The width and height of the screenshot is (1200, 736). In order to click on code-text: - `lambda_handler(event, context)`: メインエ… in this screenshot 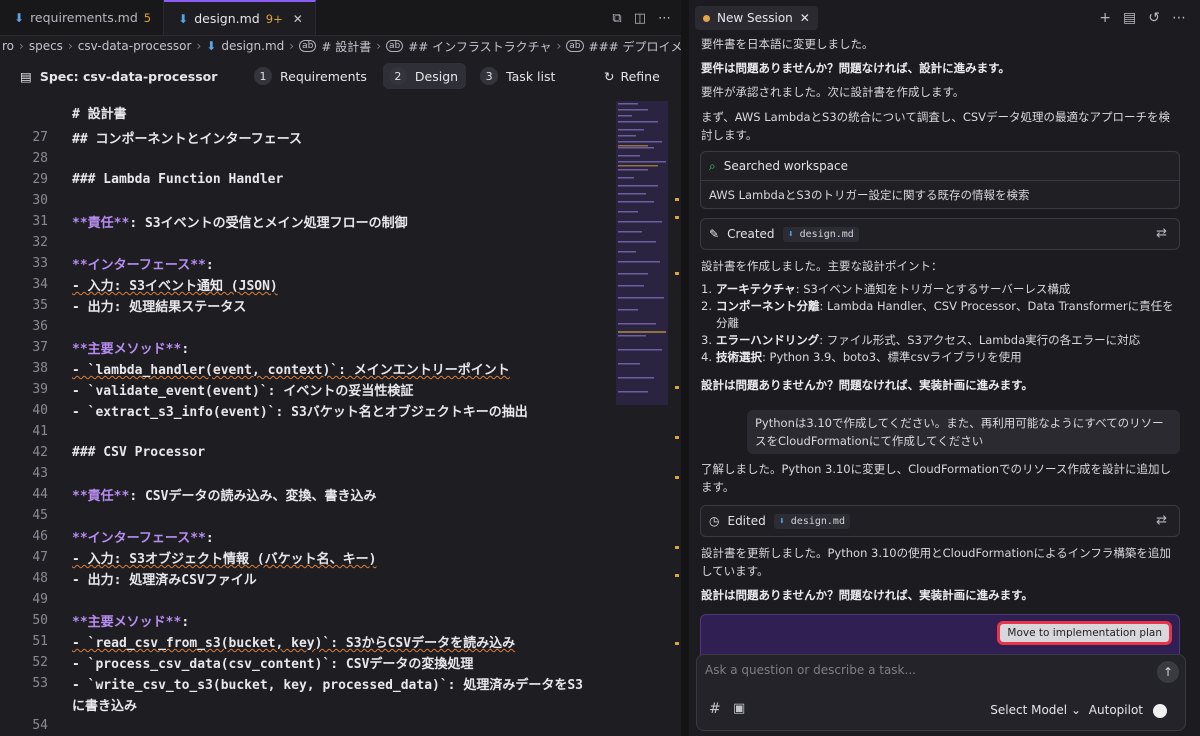, I will do `click(291, 370)`.